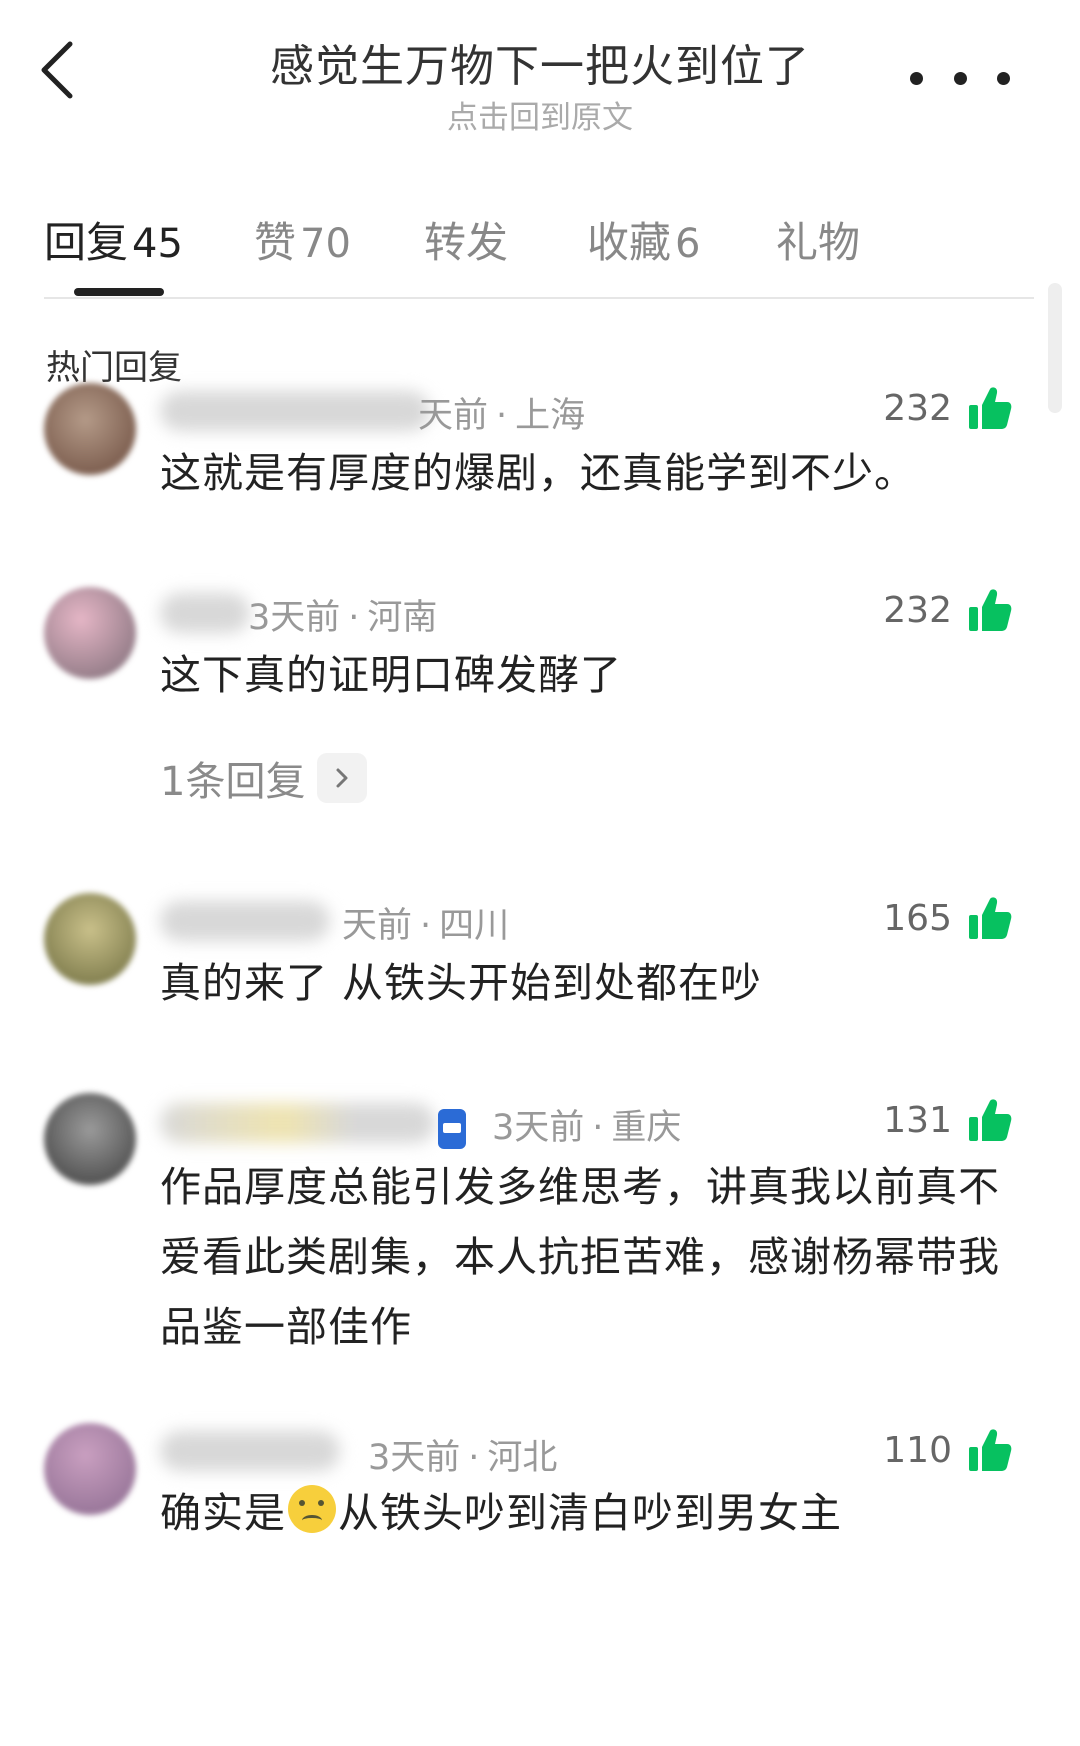 The height and width of the screenshot is (1746, 1080). I want to click on comment-text-part: 确实是, so click(223, 1513).